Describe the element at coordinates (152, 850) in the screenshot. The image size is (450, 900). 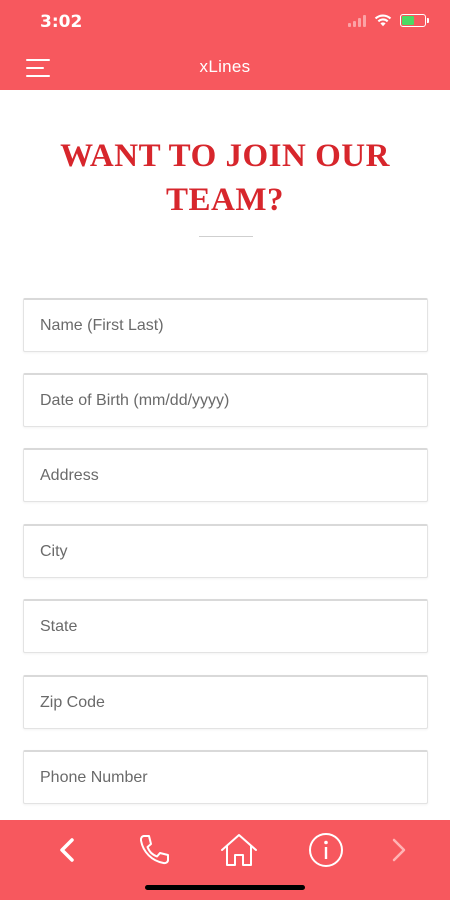
I see `phone-icon` at that location.